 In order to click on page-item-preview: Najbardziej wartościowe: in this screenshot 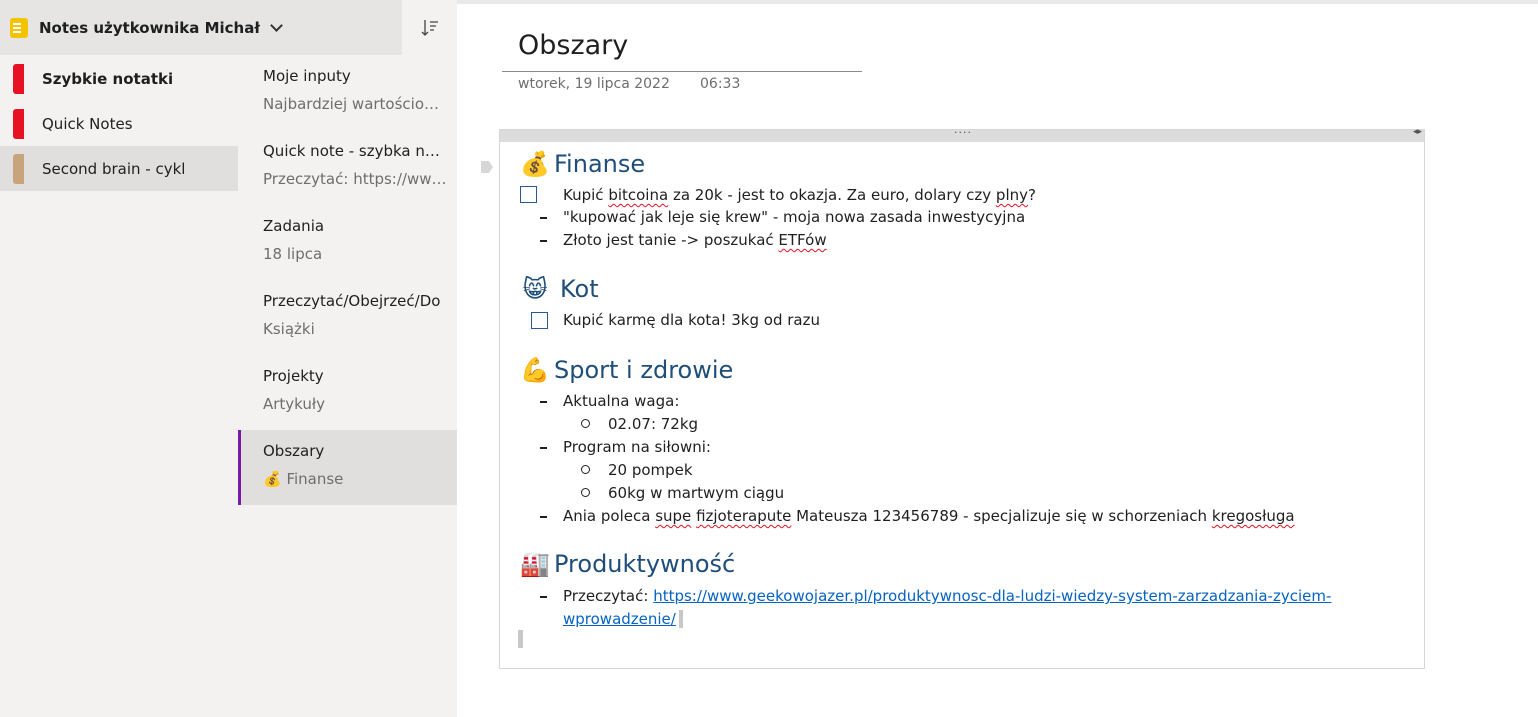, I will do `click(355, 104)`.